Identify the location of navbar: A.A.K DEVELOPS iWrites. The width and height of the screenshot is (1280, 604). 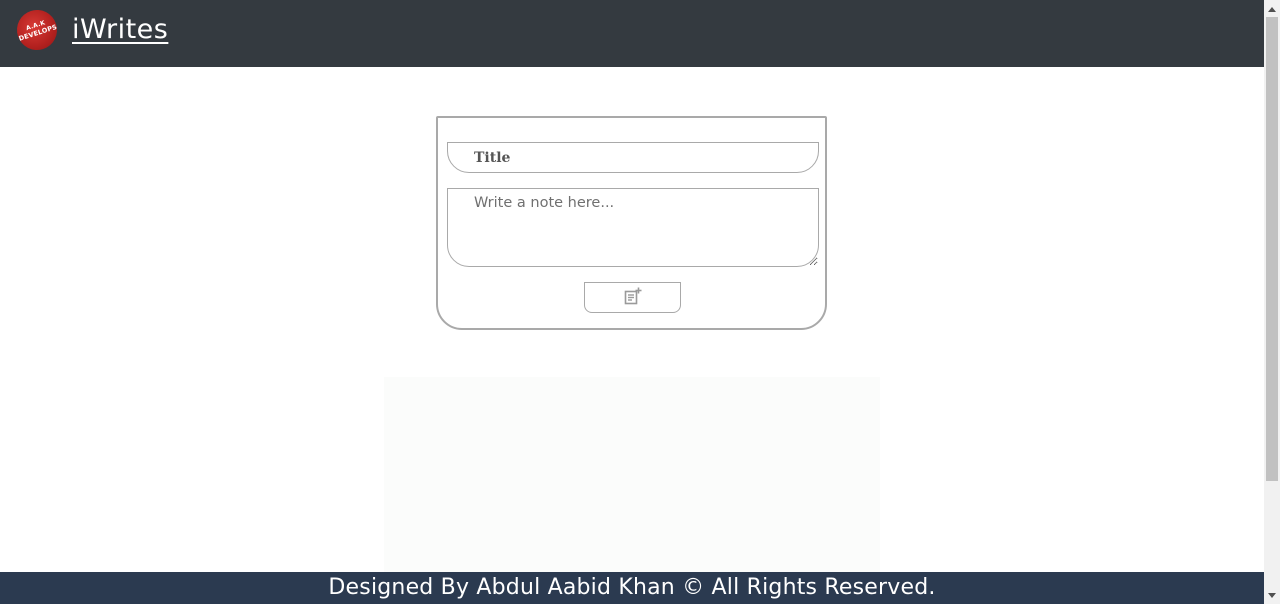
(632, 33).